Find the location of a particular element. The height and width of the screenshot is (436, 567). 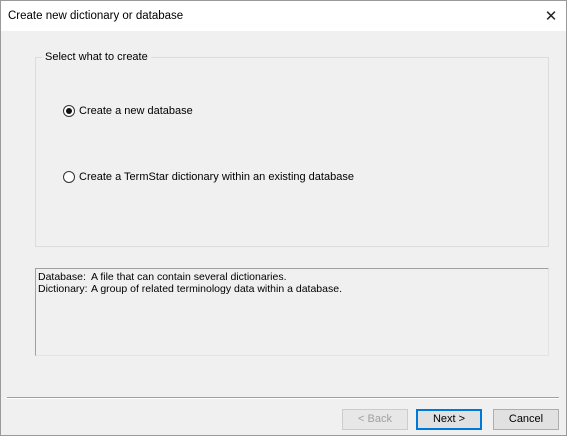

cancel-button: Cancel is located at coordinates (526, 419).